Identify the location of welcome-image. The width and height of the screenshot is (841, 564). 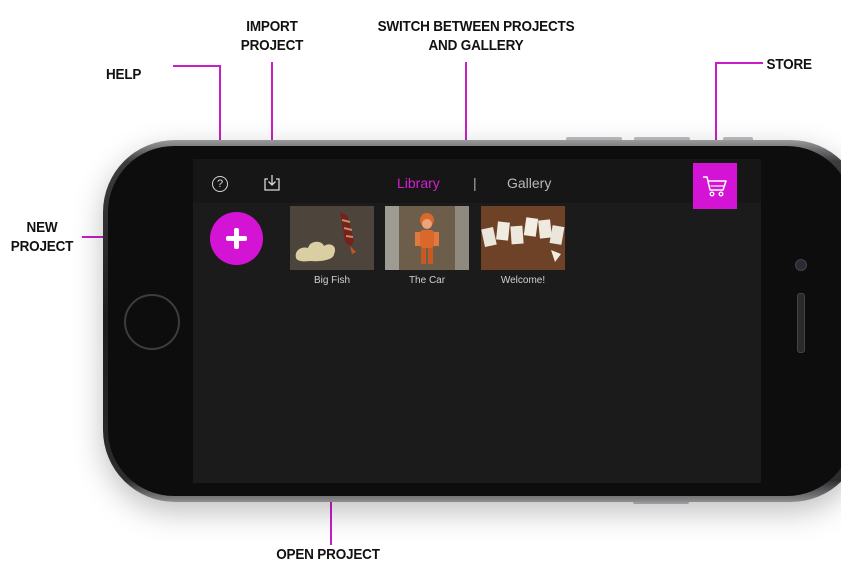
(523, 238).